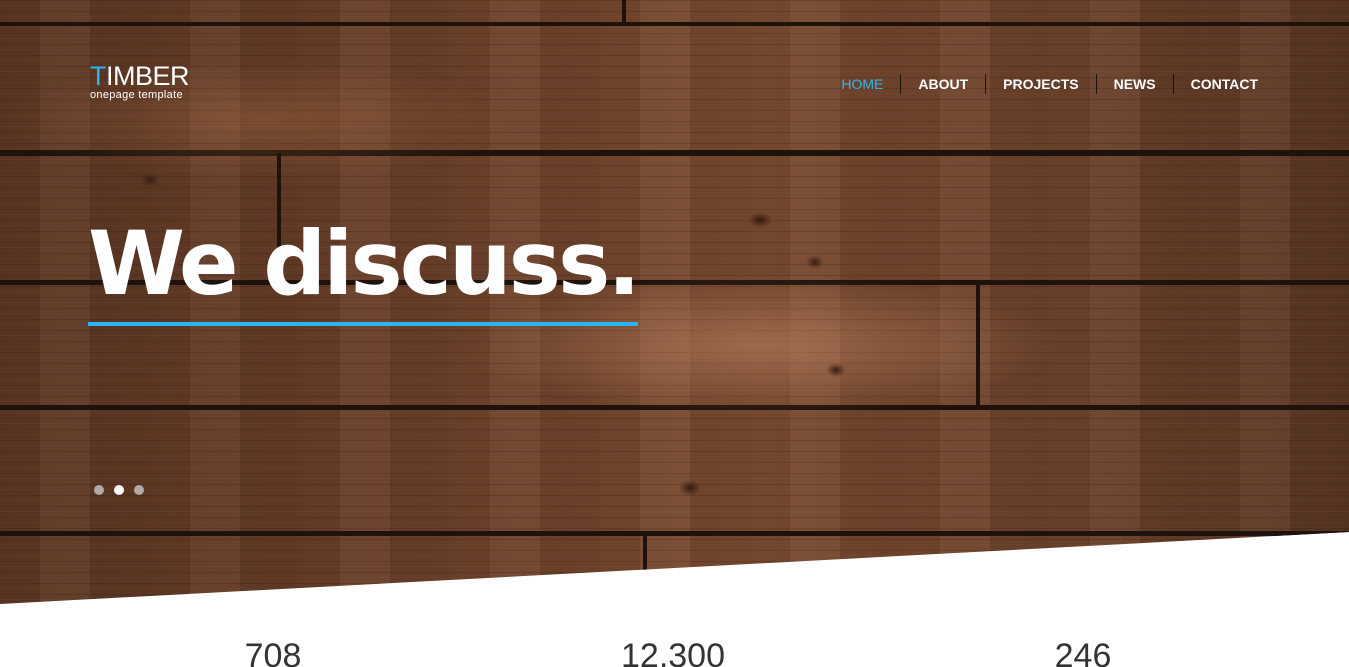  Describe the element at coordinates (273, 652) in the screenshot. I see `stat-value: 708` at that location.